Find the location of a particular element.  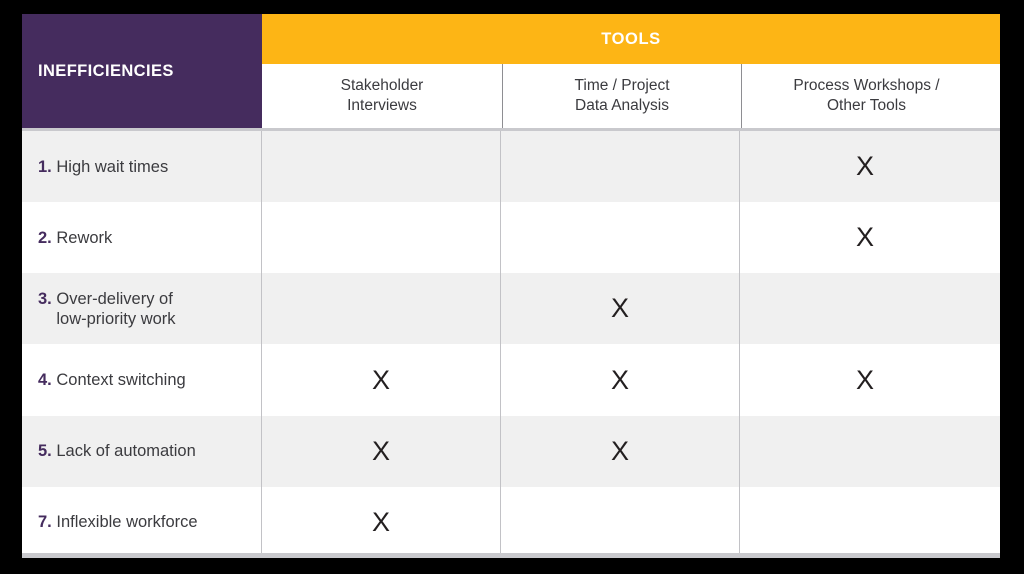

row-header-cell: 1. High wait times is located at coordinates (142, 167).